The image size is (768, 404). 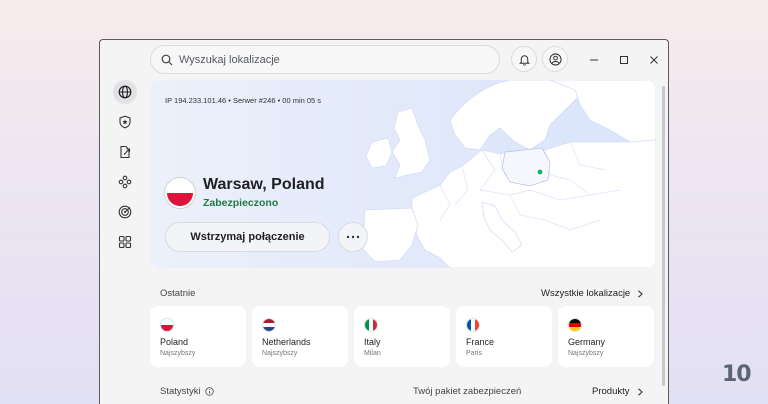 I want to click on radar-icon, so click(x=125, y=212).